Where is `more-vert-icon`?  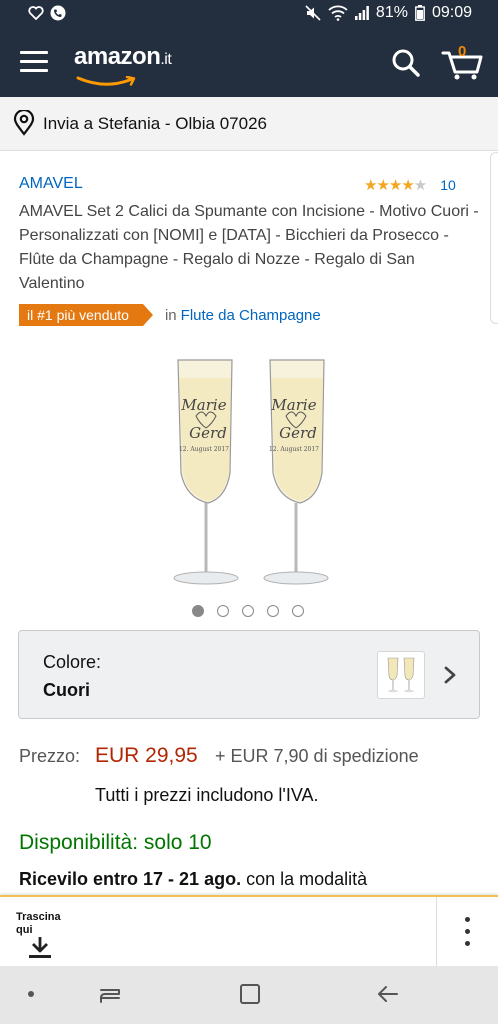 more-vert-icon is located at coordinates (467, 919).